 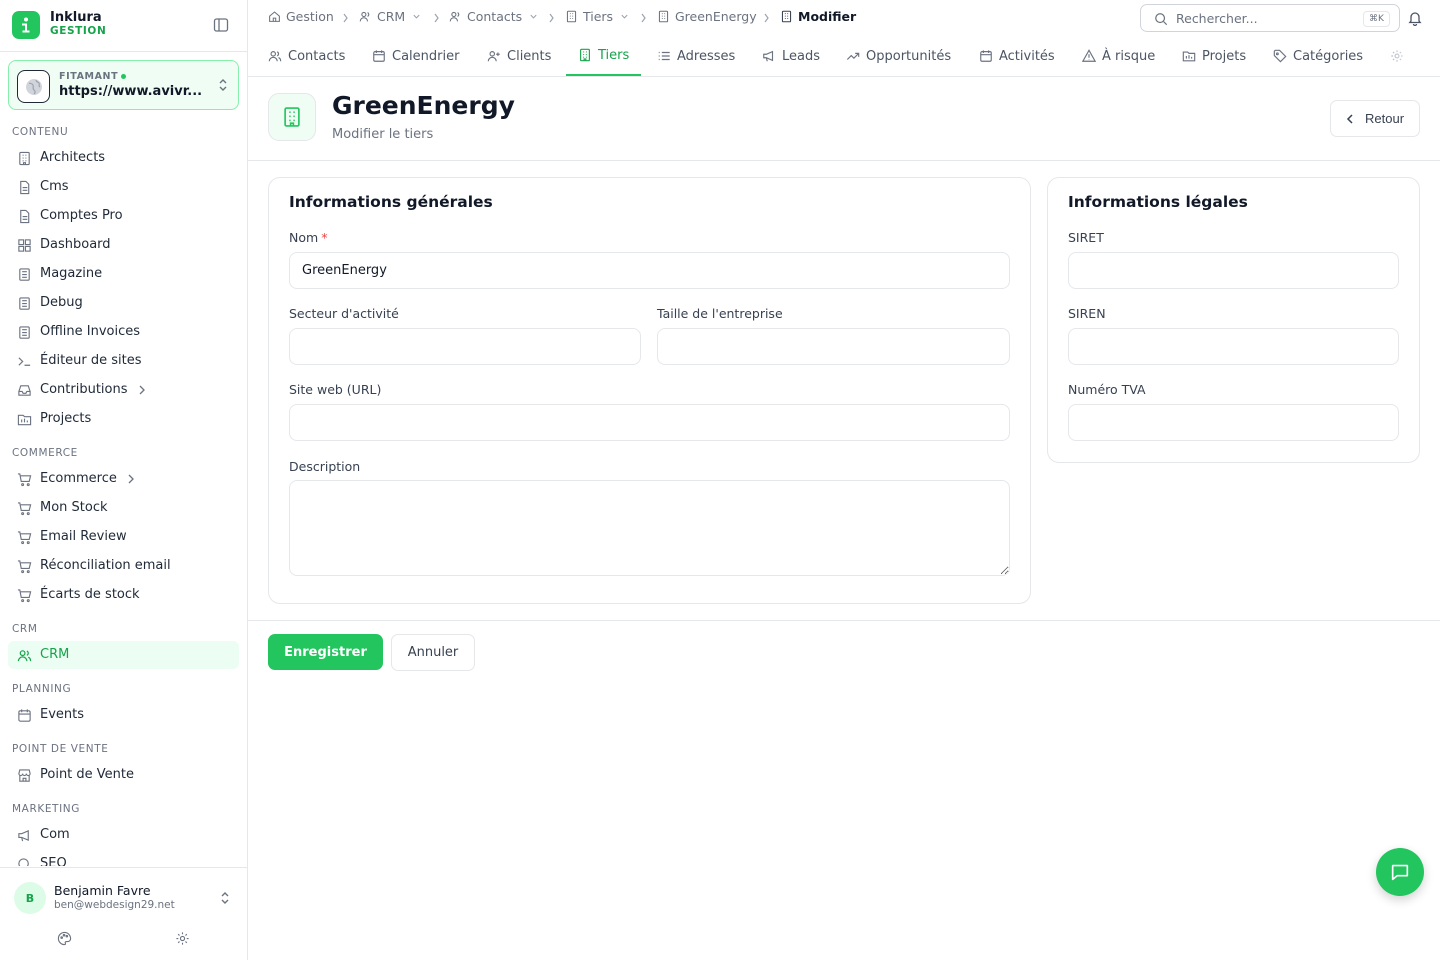 What do you see at coordinates (1233, 422) in the screenshot?
I see `tva-field` at bounding box center [1233, 422].